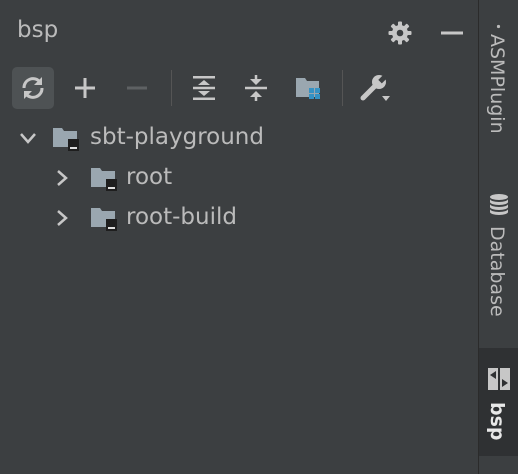  I want to click on database-icon, so click(499, 204).